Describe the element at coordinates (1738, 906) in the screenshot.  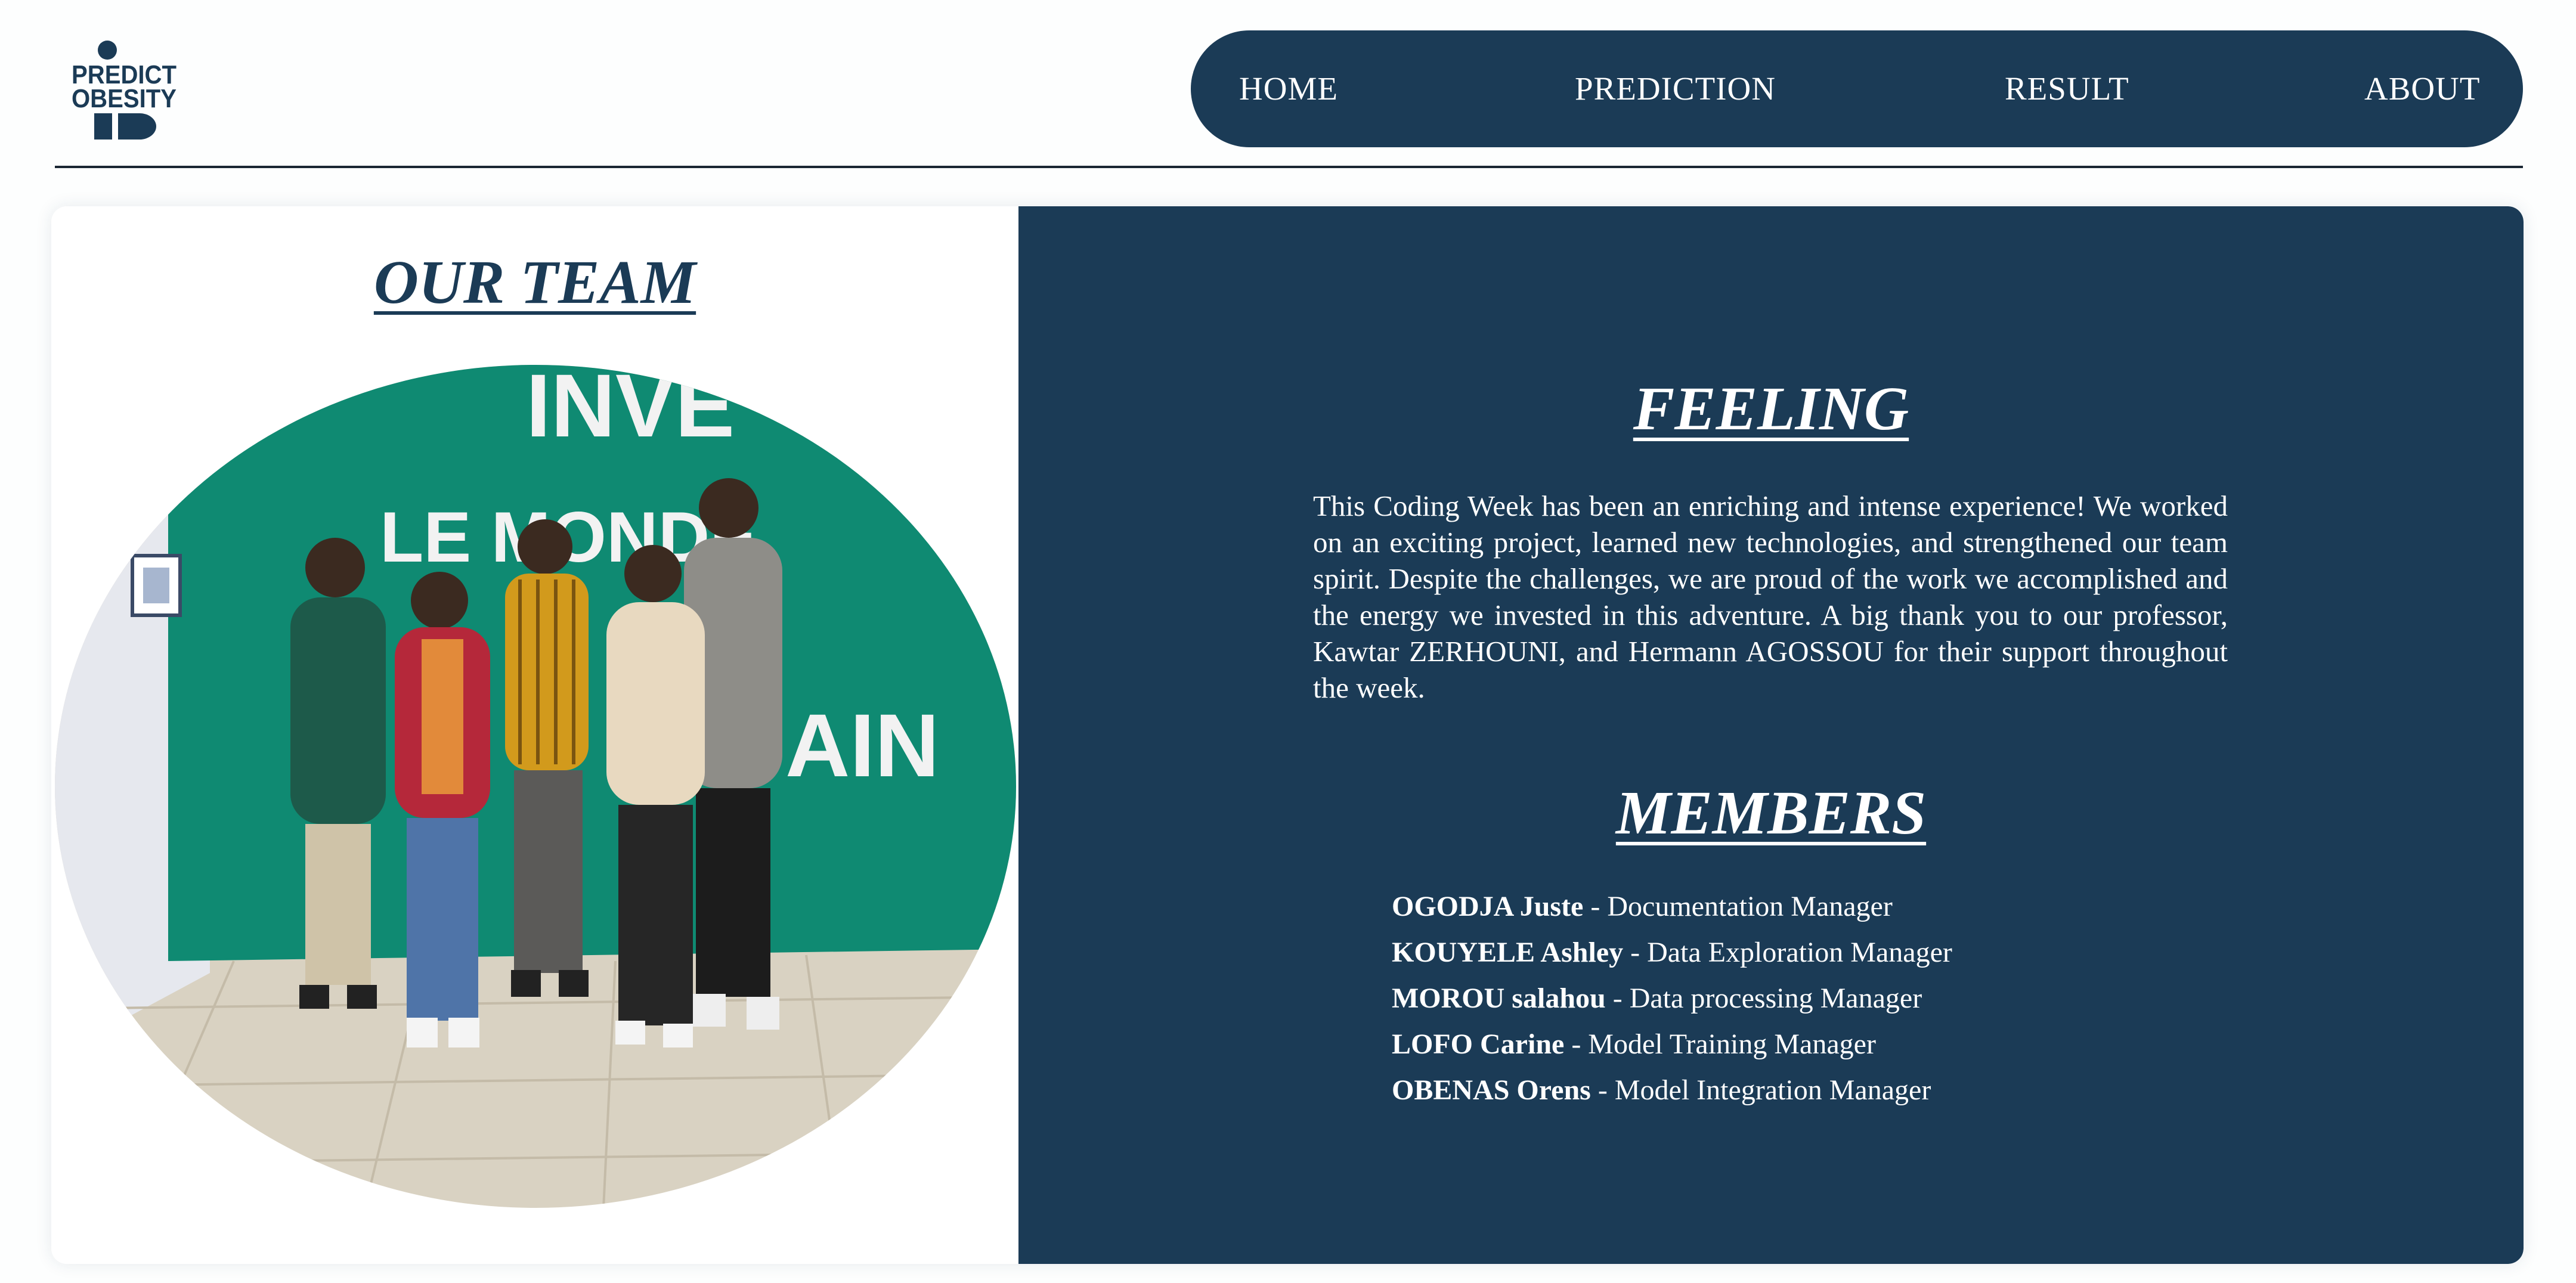
I see `member-role: - Documentation Manager` at that location.